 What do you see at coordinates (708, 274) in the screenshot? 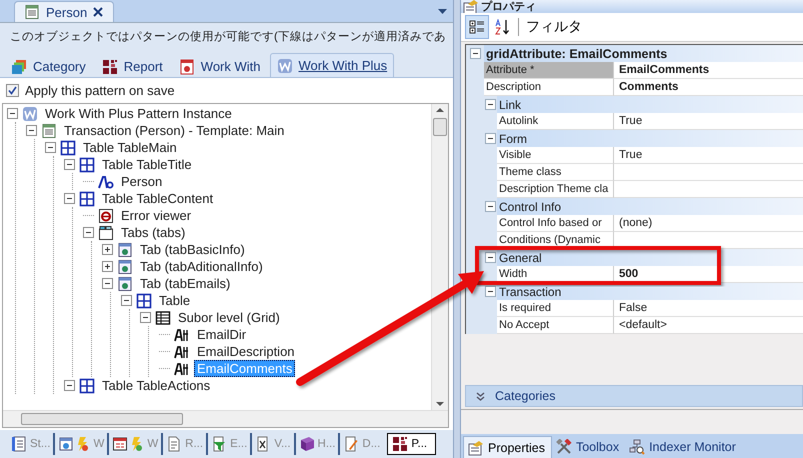
I see `property-value: 500` at bounding box center [708, 274].